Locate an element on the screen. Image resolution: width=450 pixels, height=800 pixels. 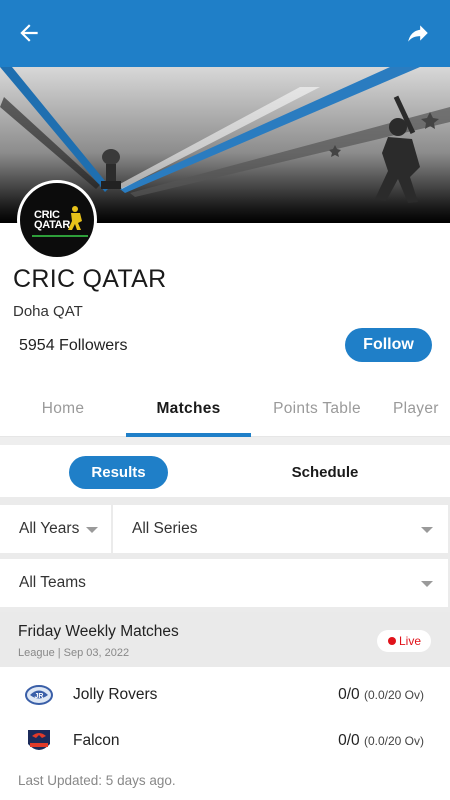
tab-home: Home is located at coordinates (63, 410).